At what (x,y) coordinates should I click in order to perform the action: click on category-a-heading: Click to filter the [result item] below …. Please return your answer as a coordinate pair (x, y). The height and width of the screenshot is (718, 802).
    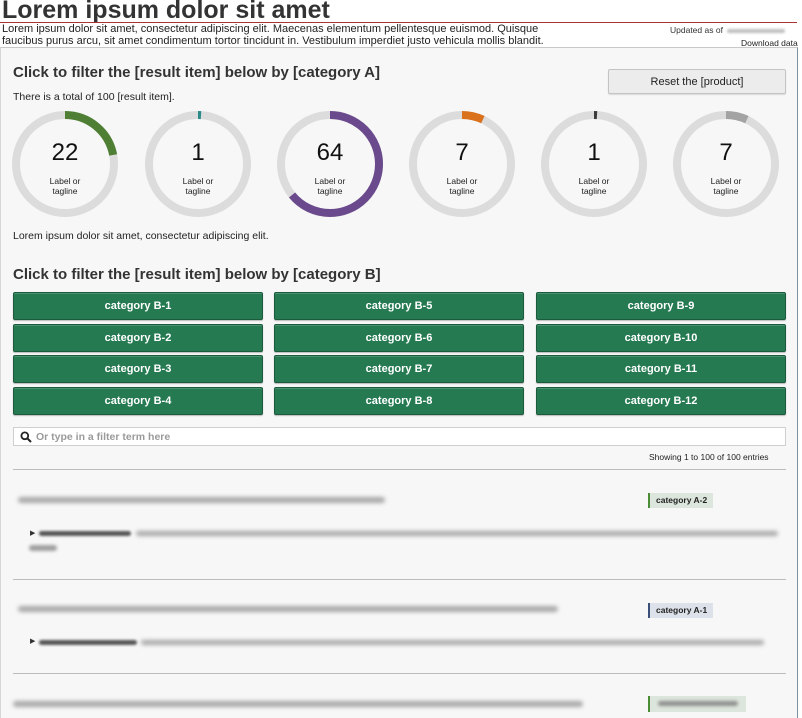
    Looking at the image, I should click on (197, 72).